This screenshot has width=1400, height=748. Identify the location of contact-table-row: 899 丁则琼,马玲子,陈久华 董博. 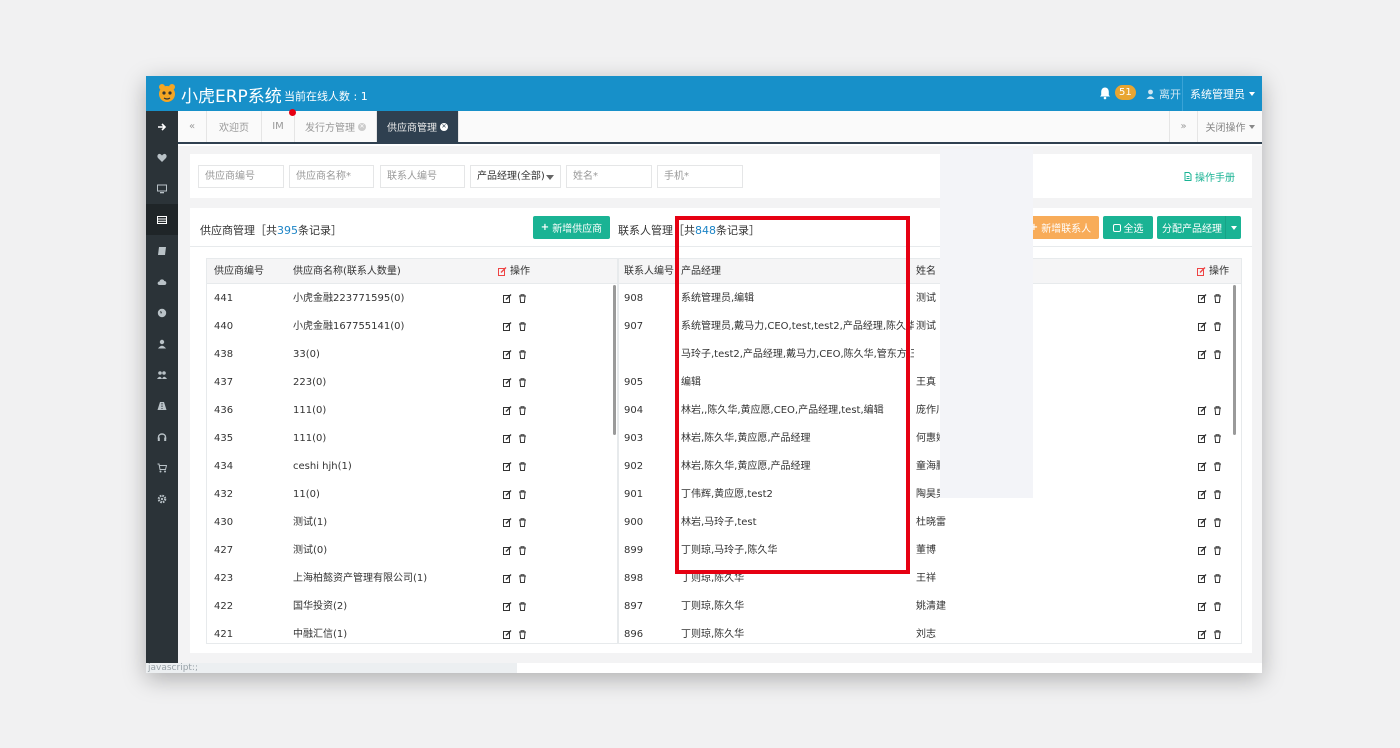
(930, 551).